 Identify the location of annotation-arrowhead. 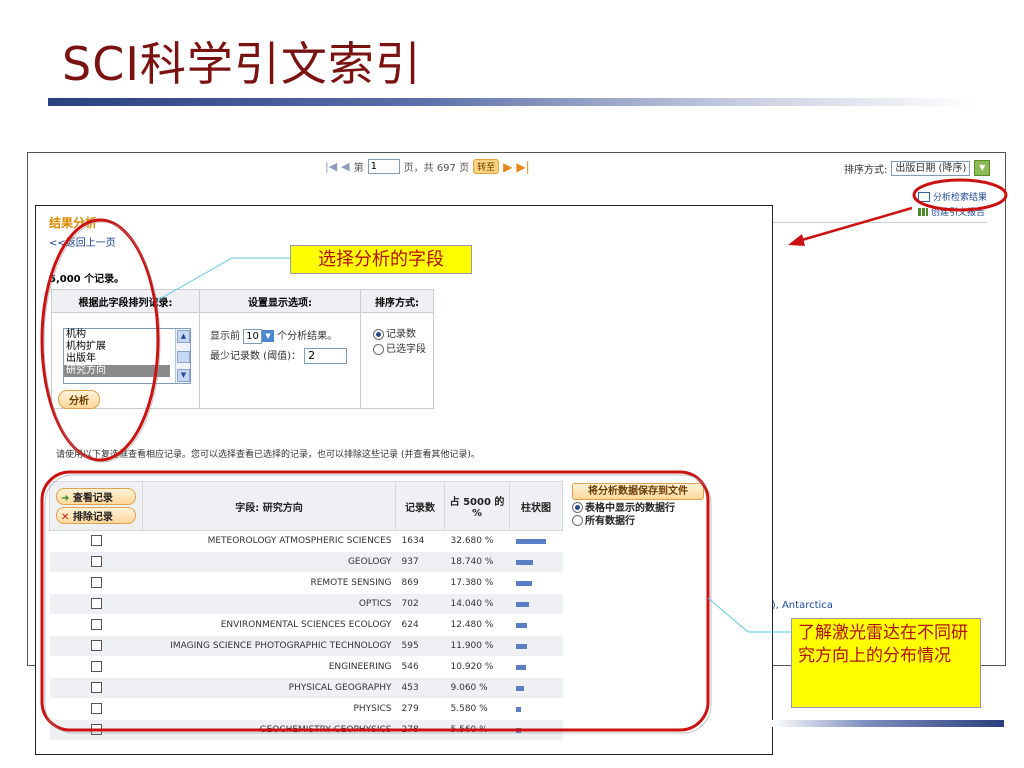
(796, 240).